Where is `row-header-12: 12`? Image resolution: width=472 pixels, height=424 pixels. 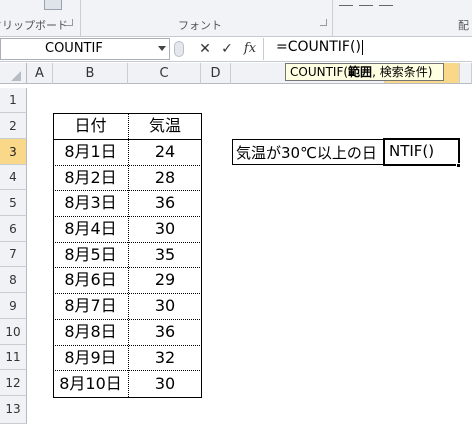
row-header-12: 12 is located at coordinates (13, 383).